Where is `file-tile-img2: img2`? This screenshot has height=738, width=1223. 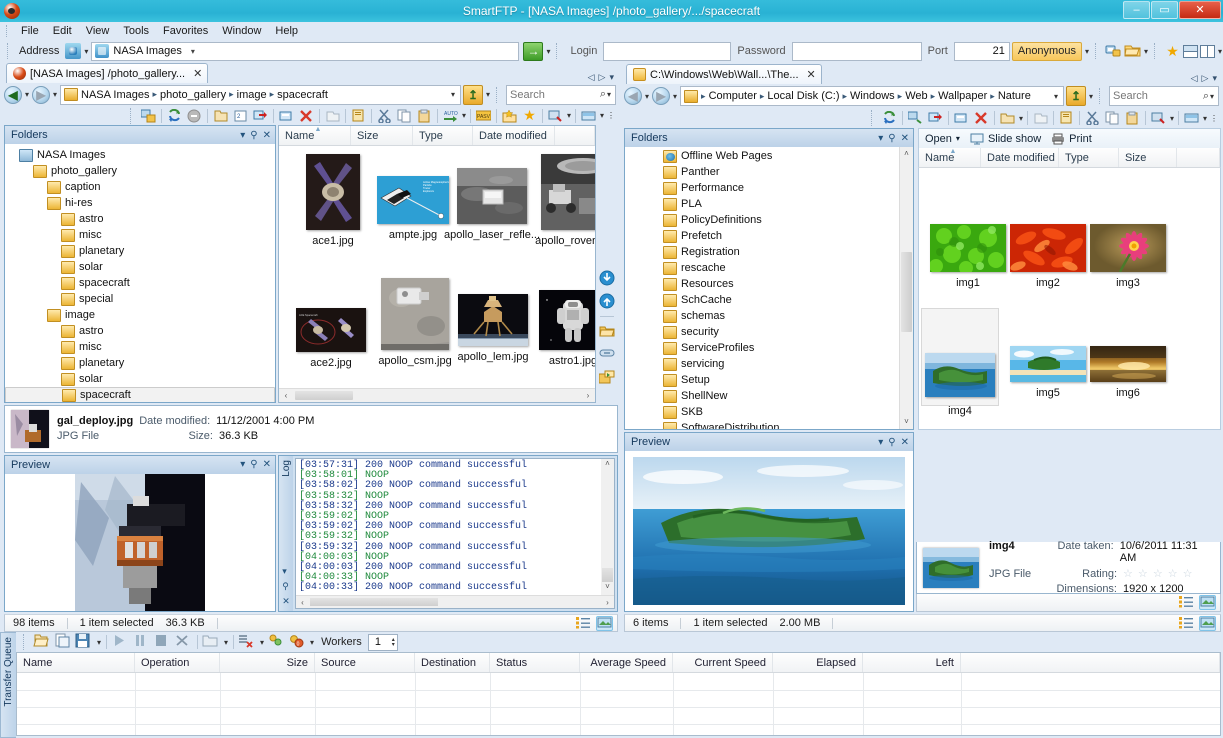 file-tile-img2: img2 is located at coordinates (1048, 256).